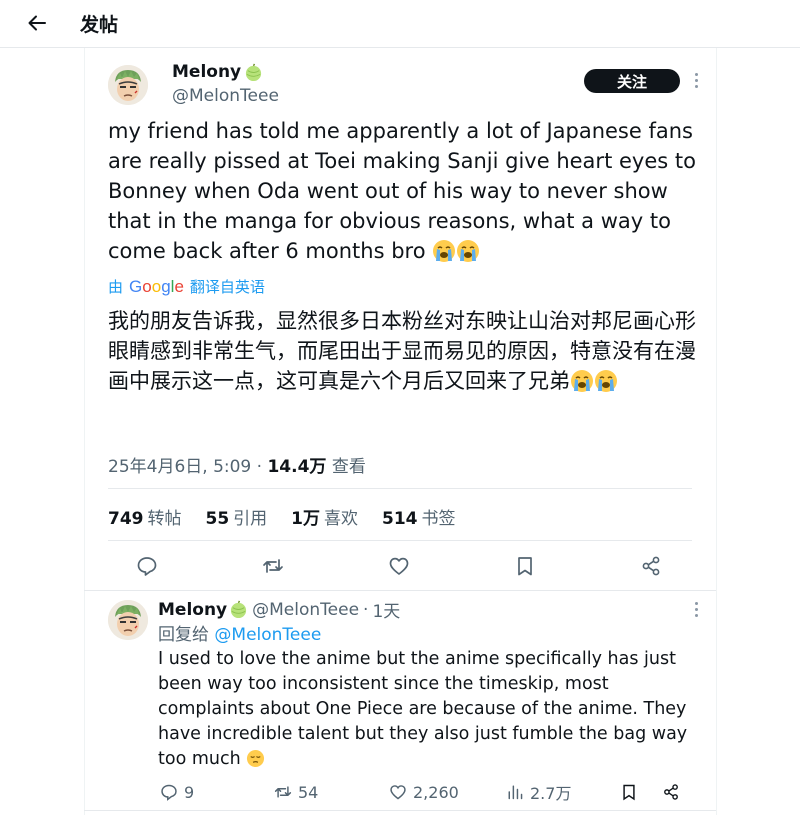  I want to click on reply-share-button, so click(671, 792).